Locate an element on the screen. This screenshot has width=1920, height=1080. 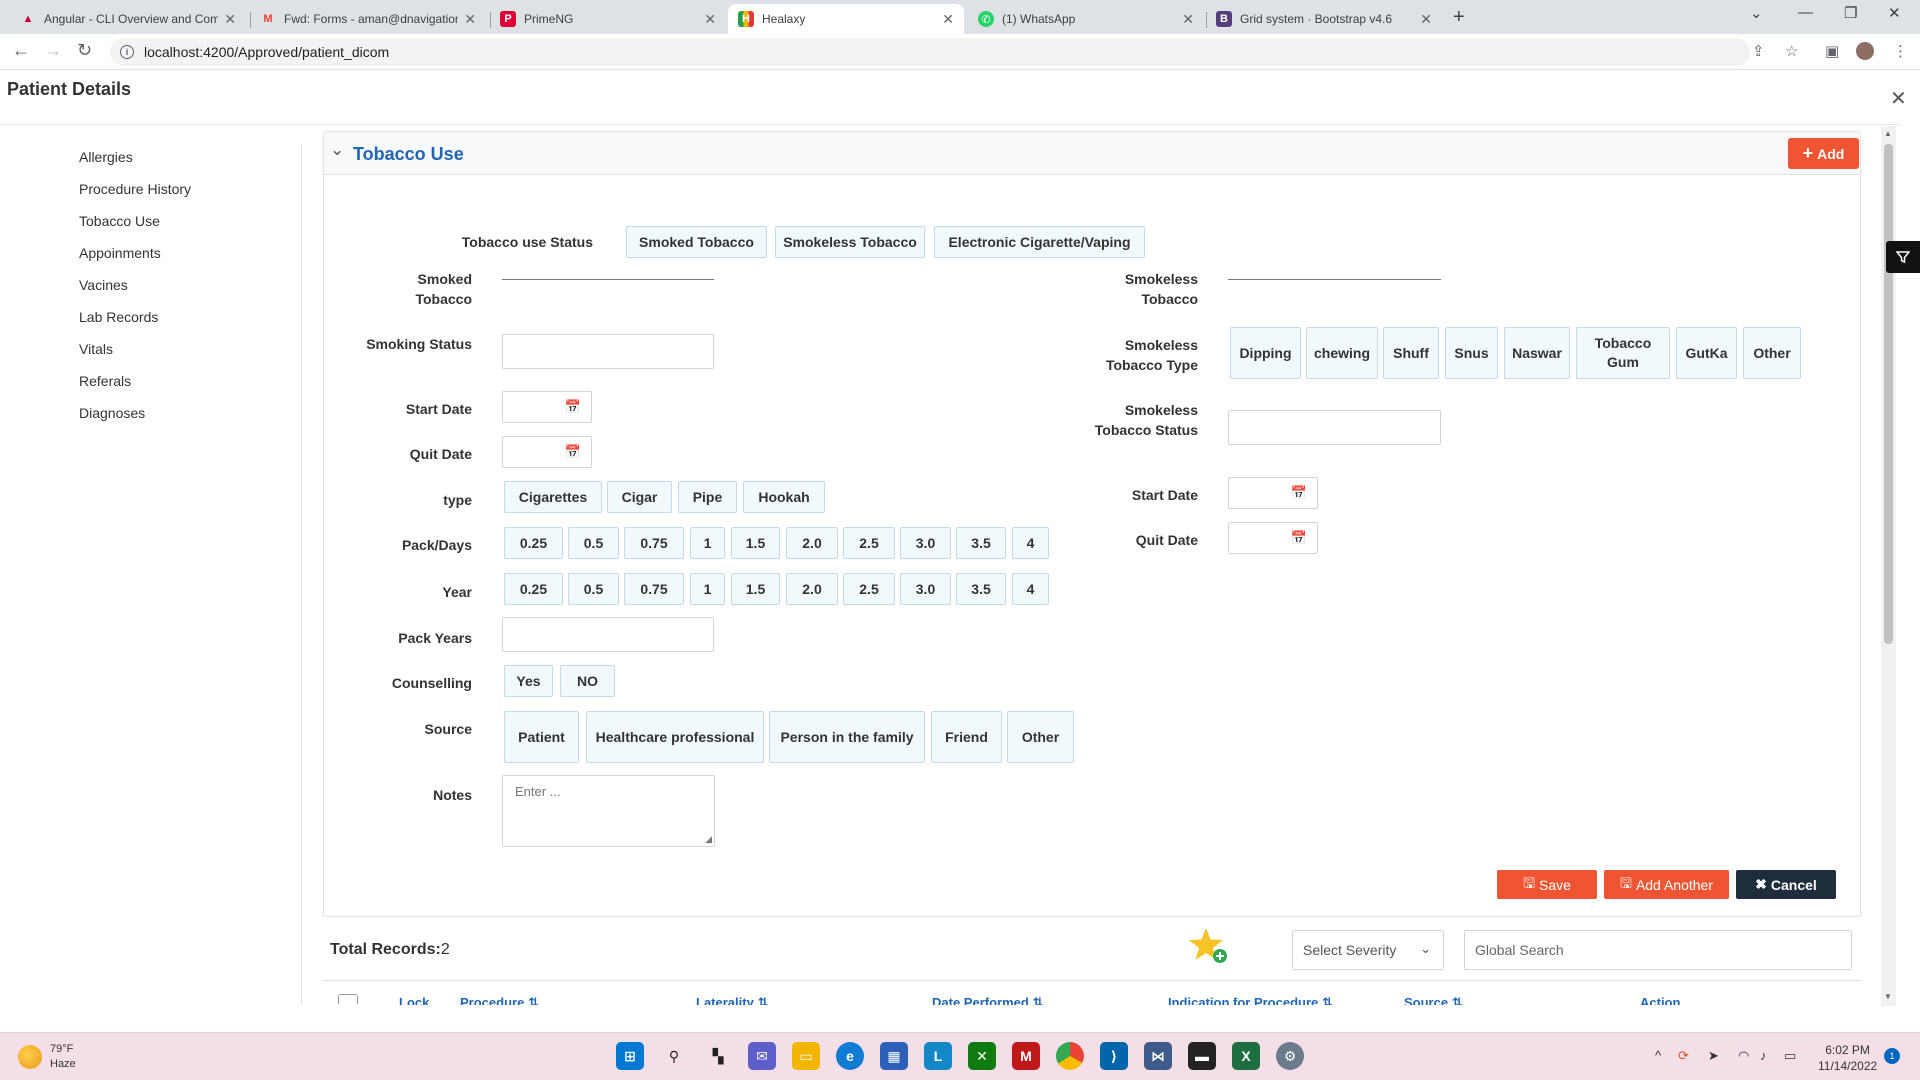
excel-icon: X is located at coordinates (1246, 1056).